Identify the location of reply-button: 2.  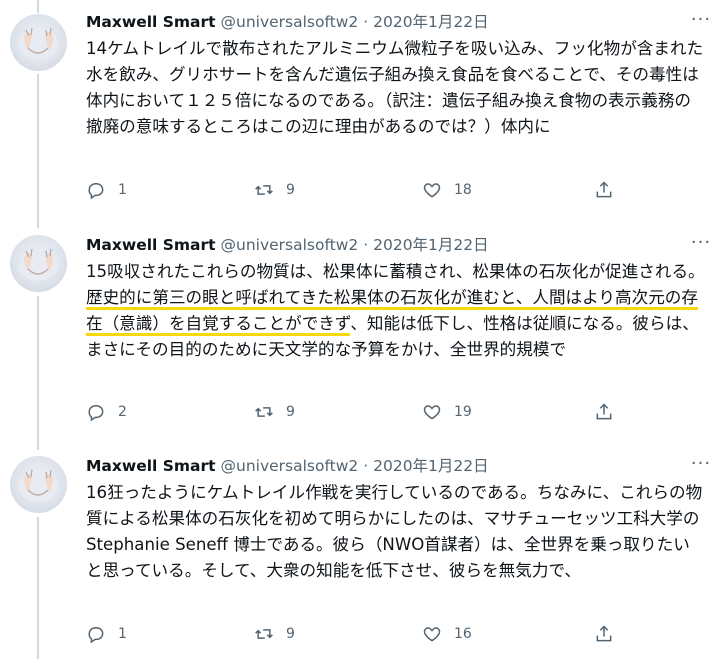
(106, 412).